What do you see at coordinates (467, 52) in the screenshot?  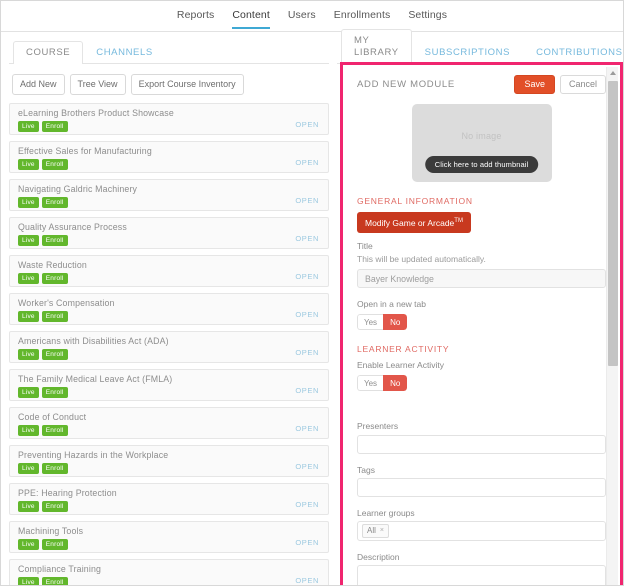 I see `tab-subscriptions: SUBSCRIPTIONS` at bounding box center [467, 52].